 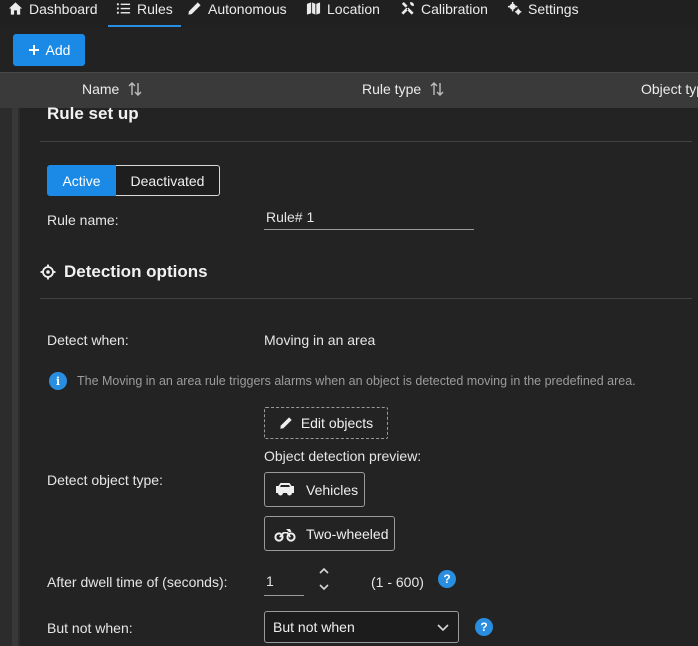 I want to click on deactivated-toggle-button: Deactivated, so click(x=168, y=180).